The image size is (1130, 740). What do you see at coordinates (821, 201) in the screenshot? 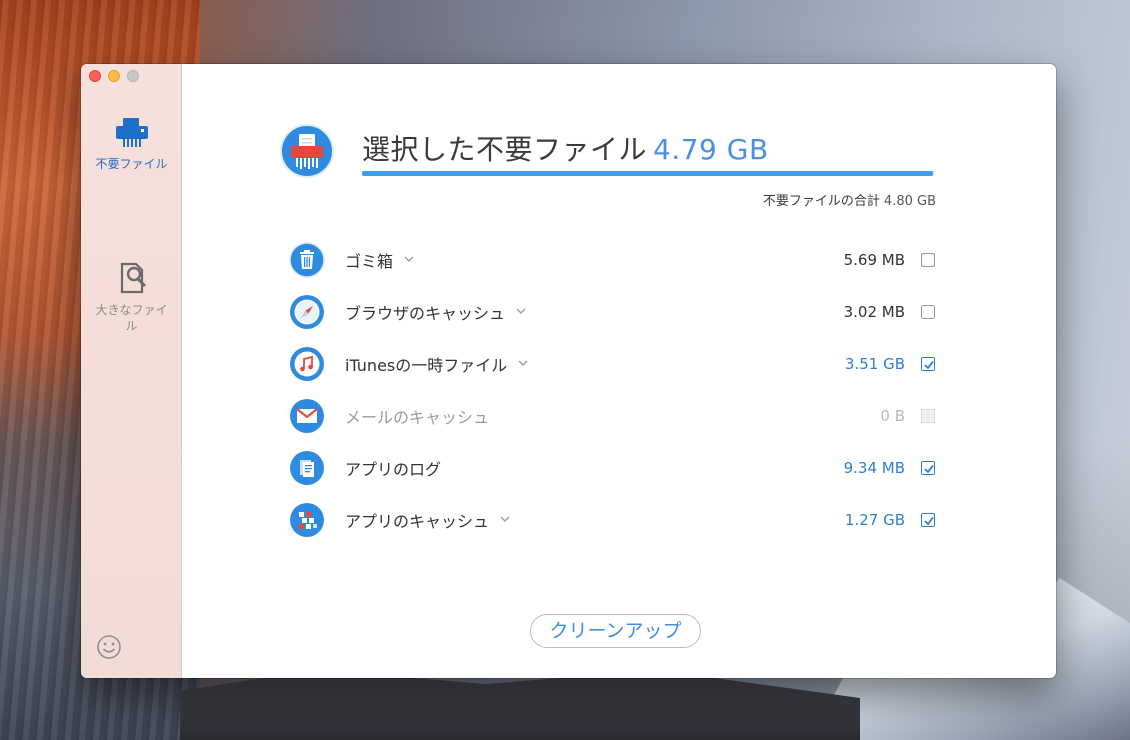
I see `total-label: 不要ファイルの合計` at bounding box center [821, 201].